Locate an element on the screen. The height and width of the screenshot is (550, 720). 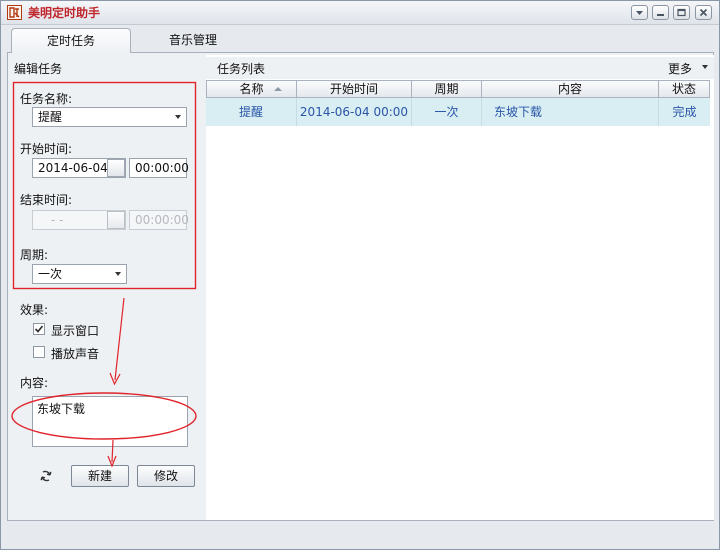
column-header-period: 周期 is located at coordinates (447, 89).